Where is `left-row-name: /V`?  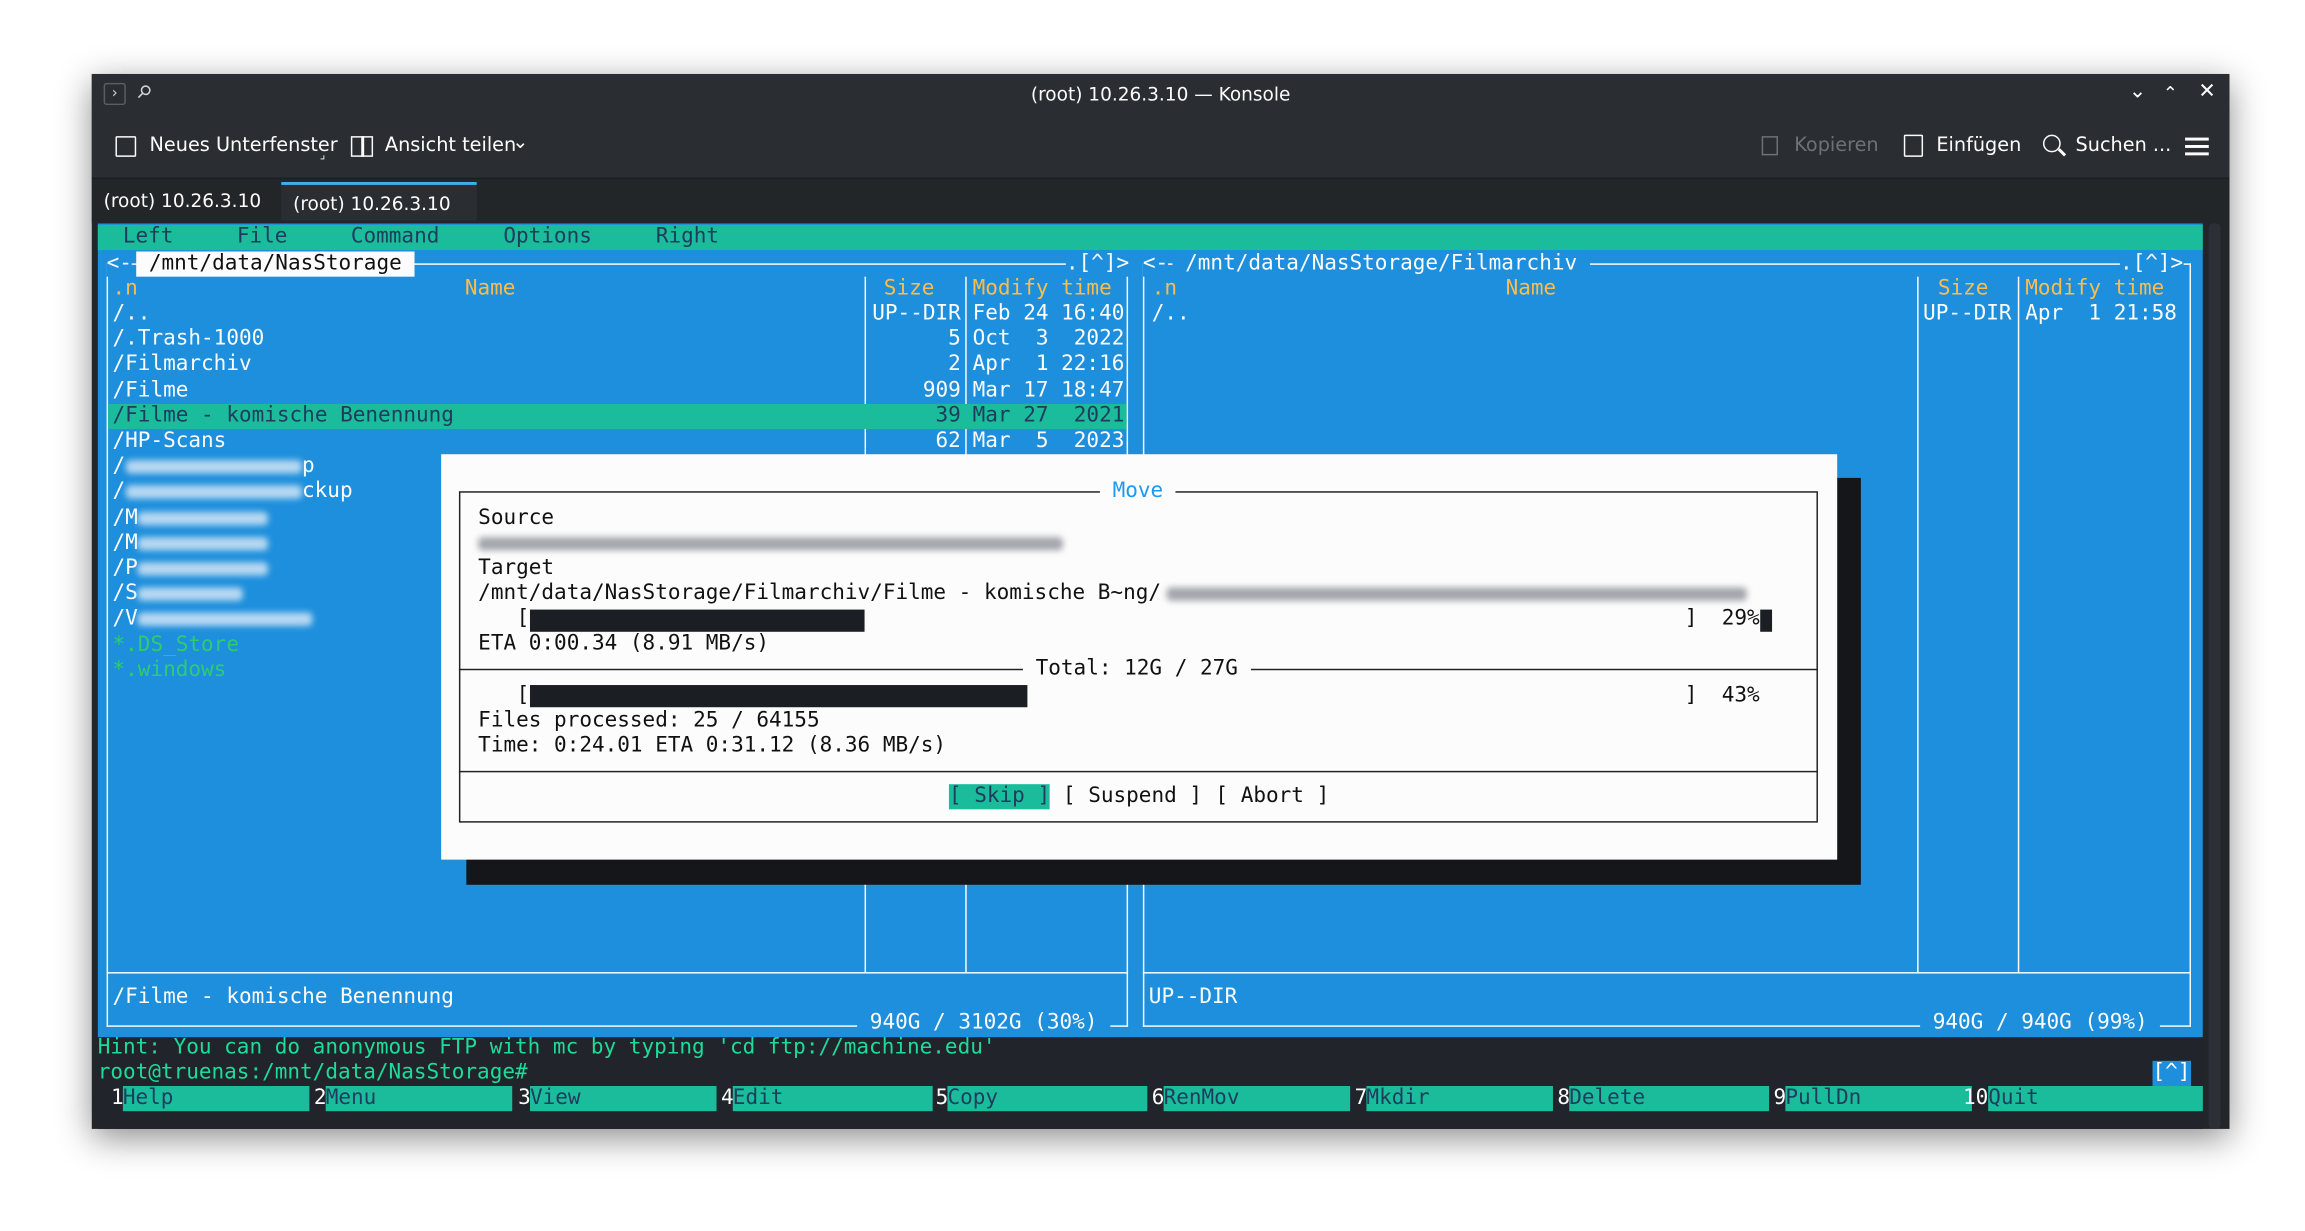 left-row-name: /V is located at coordinates (125, 619).